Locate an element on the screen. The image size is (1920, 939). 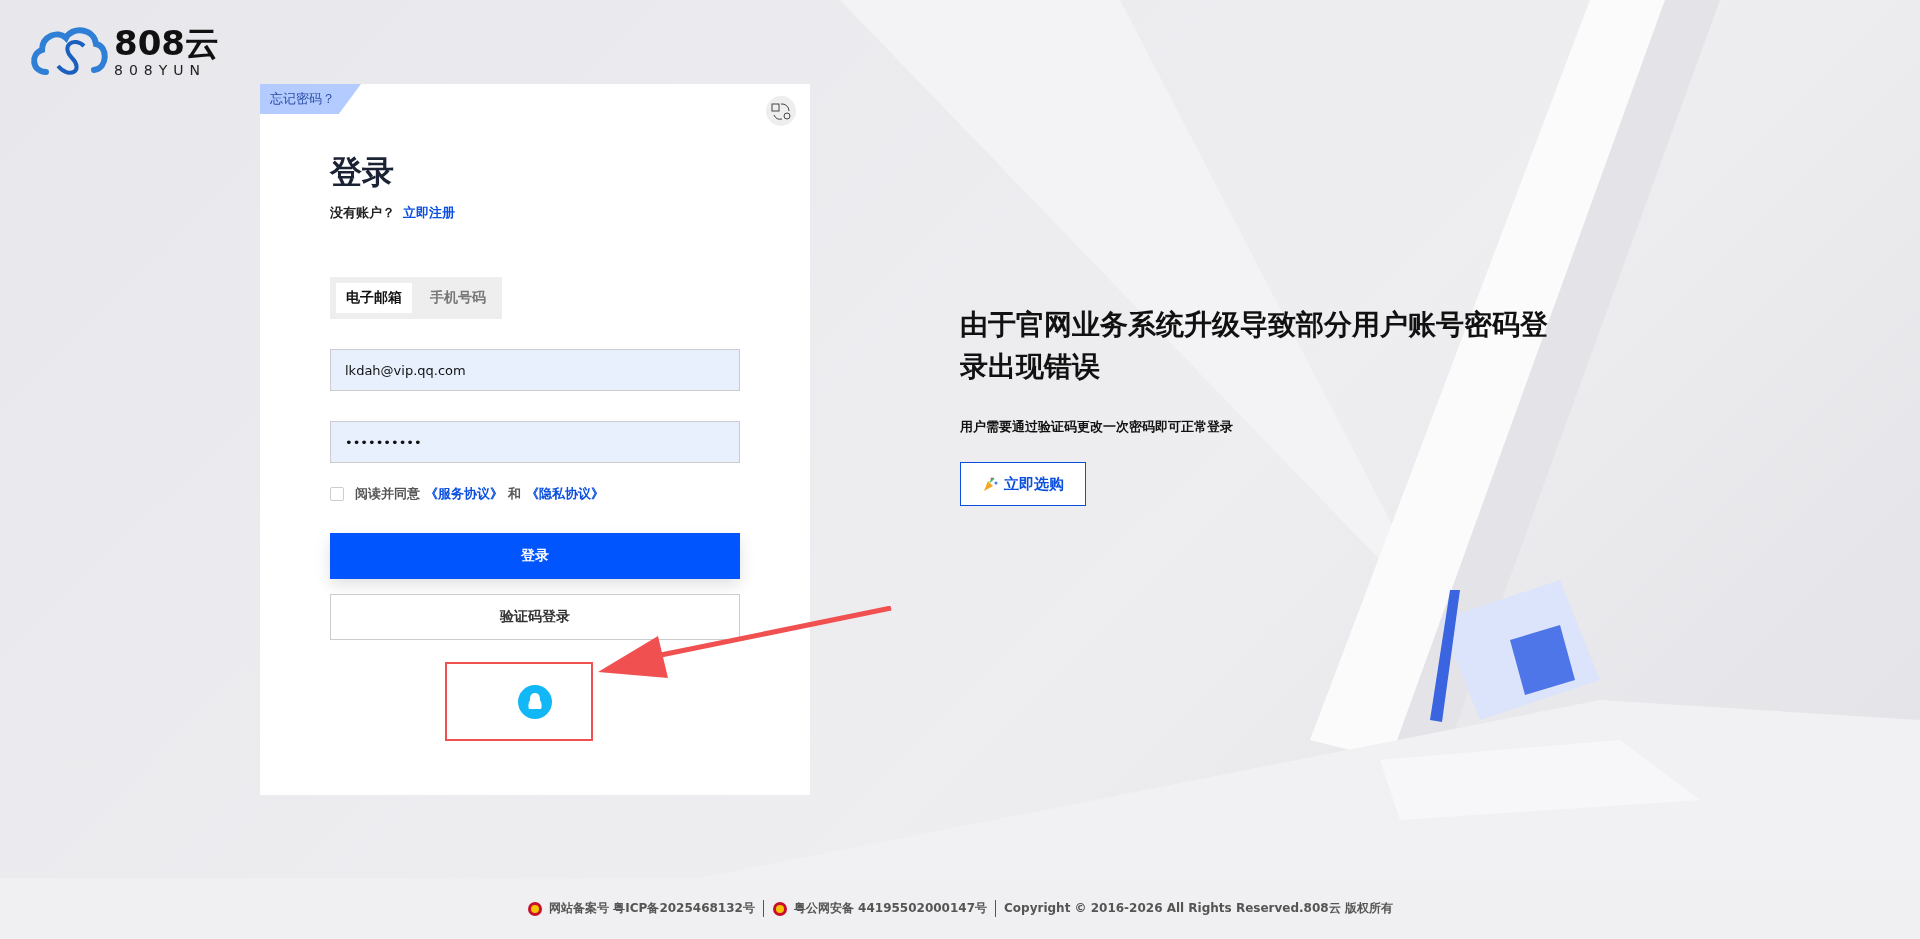
qr-switch-icon is located at coordinates (781, 111).